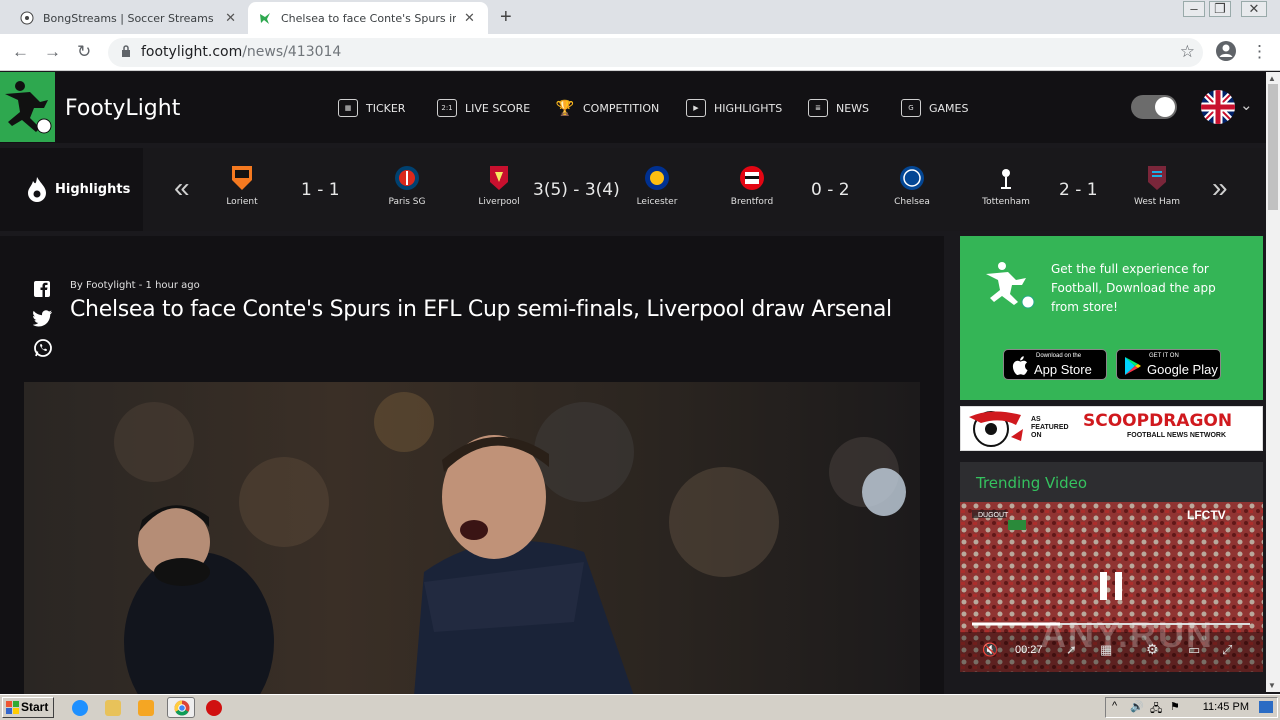 This screenshot has width=1280, height=720. Describe the element at coordinates (35, 707) in the screenshot. I see `start-label: Start` at that location.